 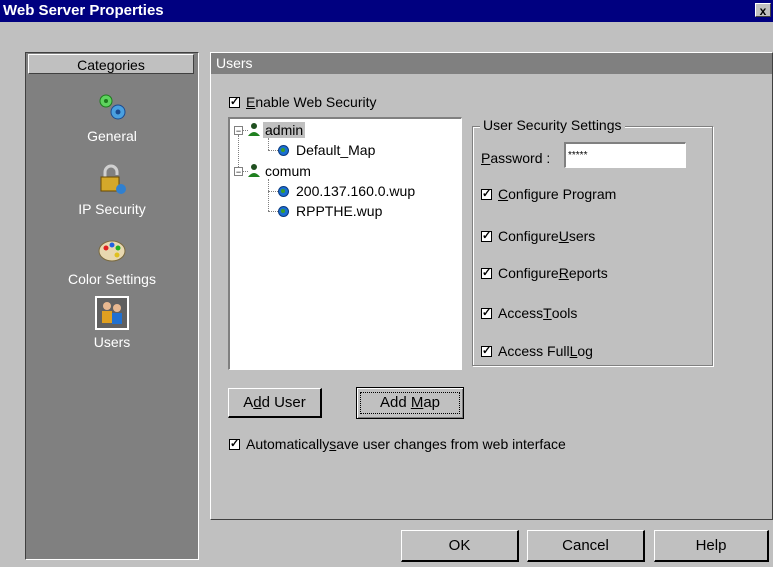 I want to click on category-color-settings: Color Settings, so click(x=112, y=260).